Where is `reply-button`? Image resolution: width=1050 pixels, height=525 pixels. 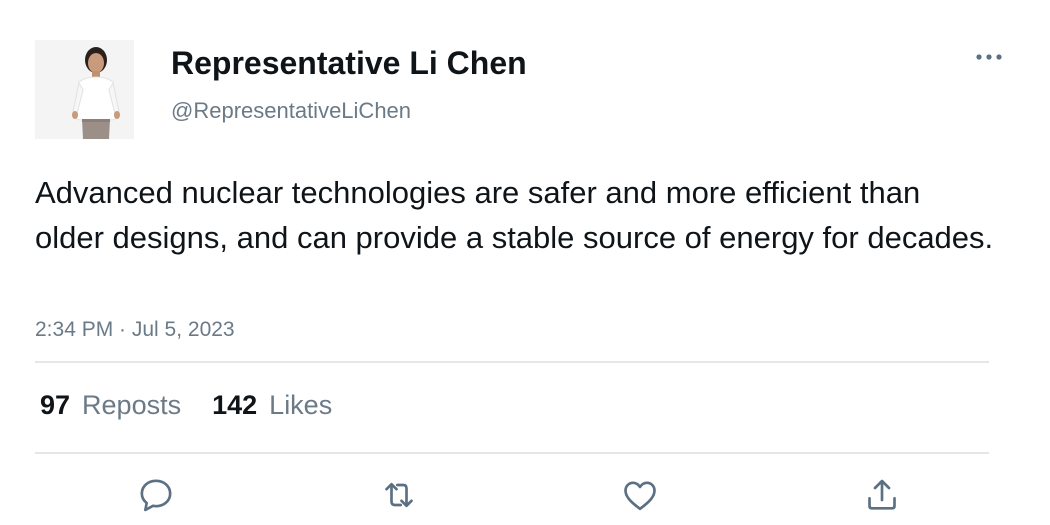
reply-button is located at coordinates (156, 495).